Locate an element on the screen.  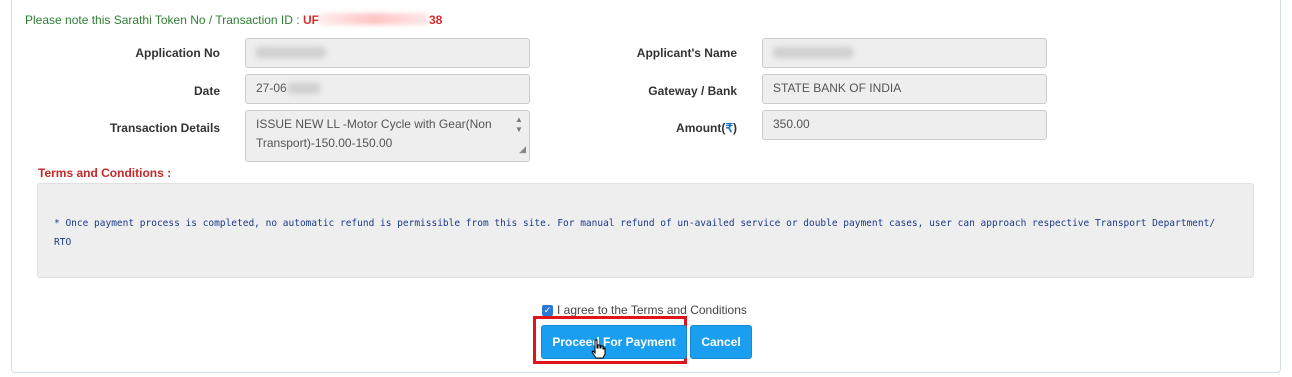
token-suffix: 38 is located at coordinates (435, 20).